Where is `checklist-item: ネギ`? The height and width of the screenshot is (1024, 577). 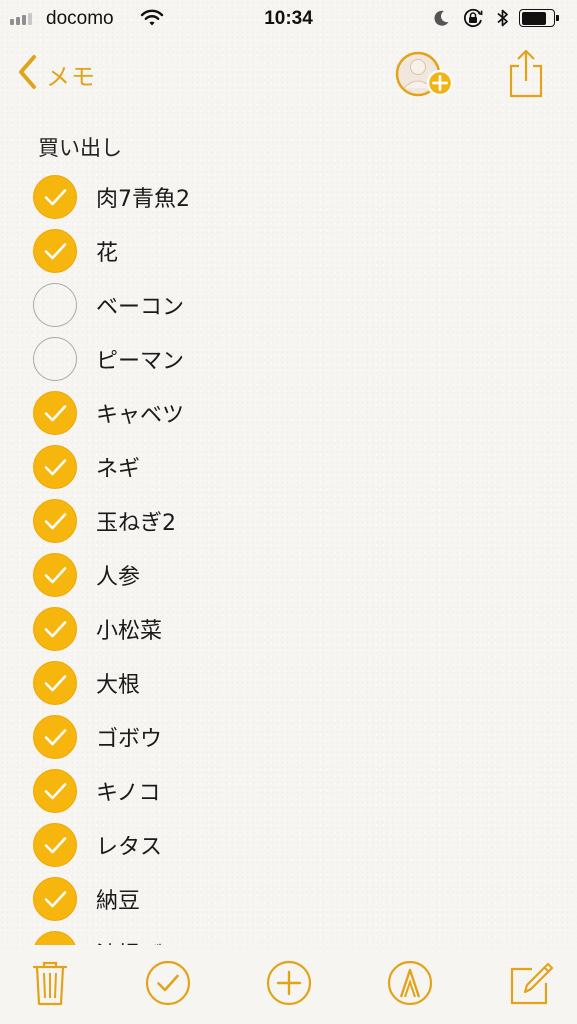
checklist-item: ネギ is located at coordinates (288, 467).